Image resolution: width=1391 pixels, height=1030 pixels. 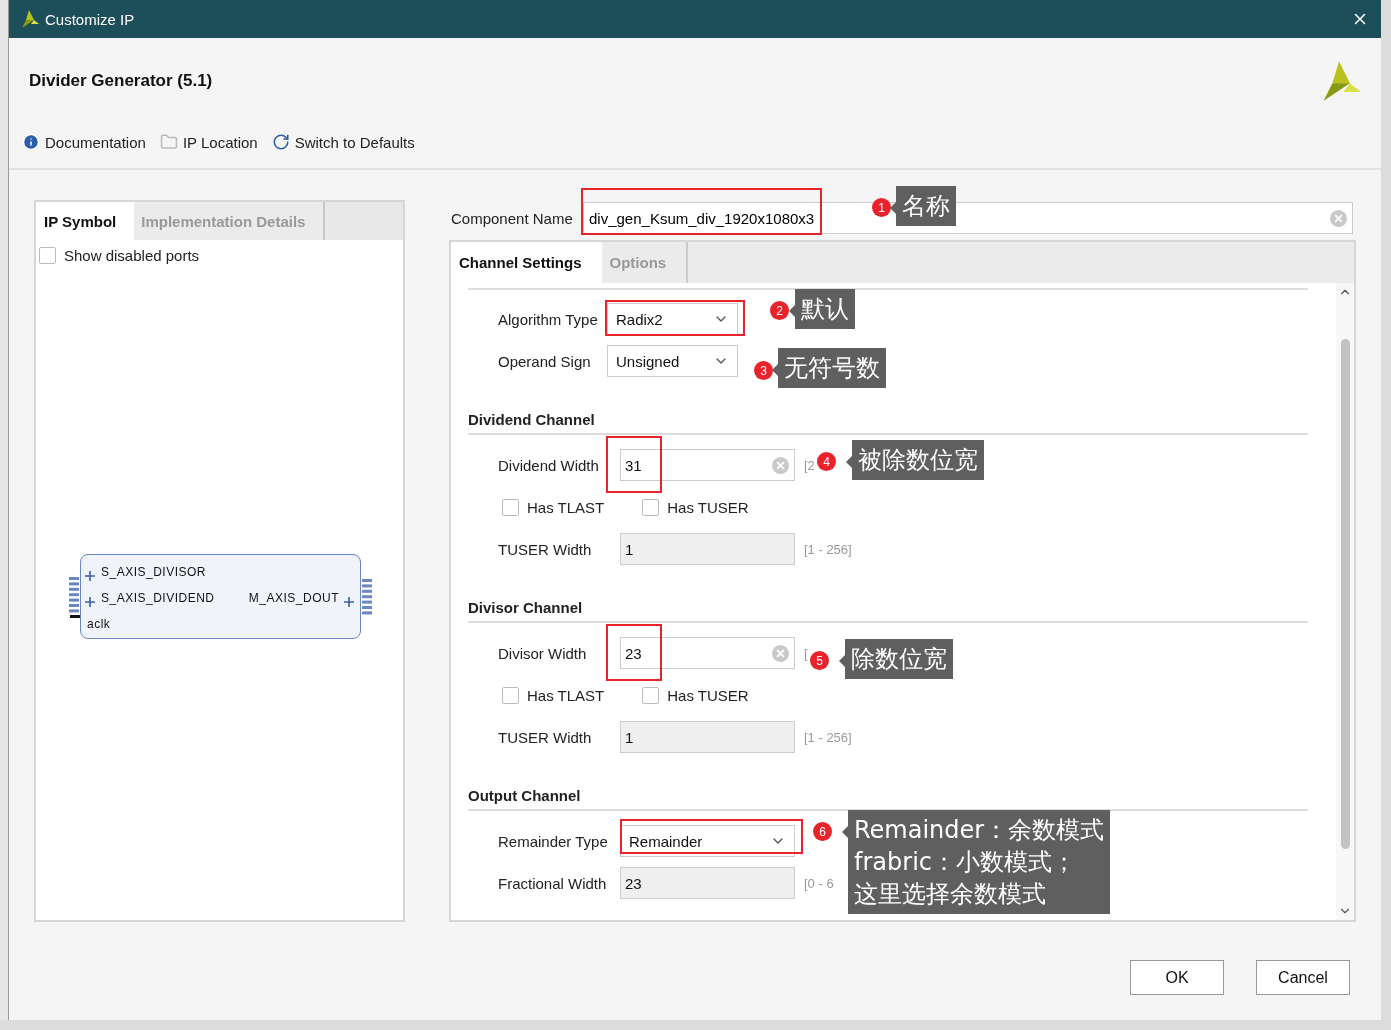 I want to click on annotation-callout: 被除数位宽, so click(x=915, y=460).